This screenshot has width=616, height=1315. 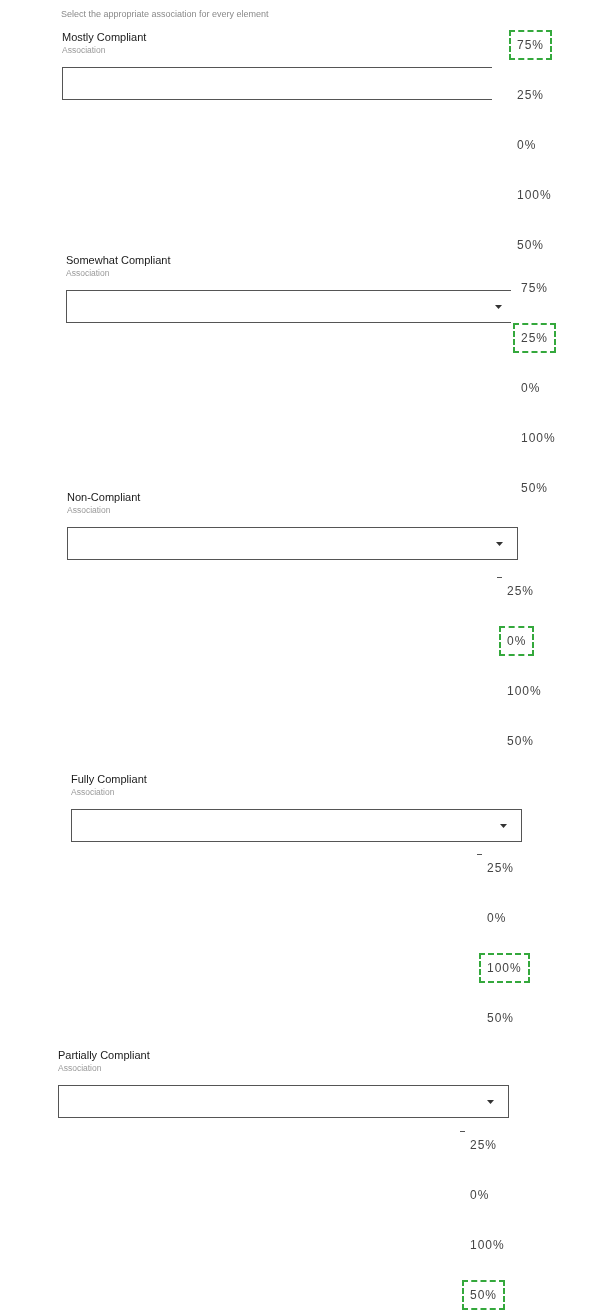 What do you see at coordinates (104, 37) in the screenshot?
I see `element-title: Mostly Compliant` at bounding box center [104, 37].